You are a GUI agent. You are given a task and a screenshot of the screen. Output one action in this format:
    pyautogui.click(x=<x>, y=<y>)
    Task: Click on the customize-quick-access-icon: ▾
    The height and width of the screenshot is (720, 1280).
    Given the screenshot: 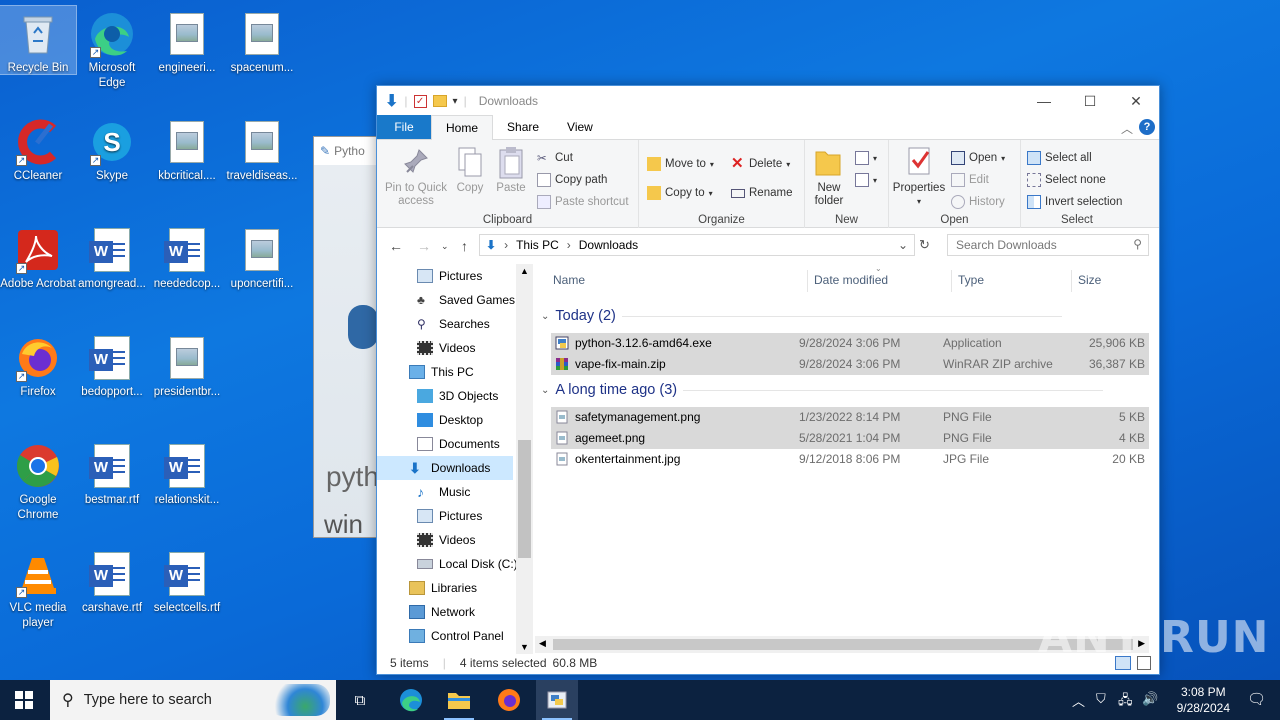 What is the action you would take?
    pyautogui.click(x=455, y=101)
    